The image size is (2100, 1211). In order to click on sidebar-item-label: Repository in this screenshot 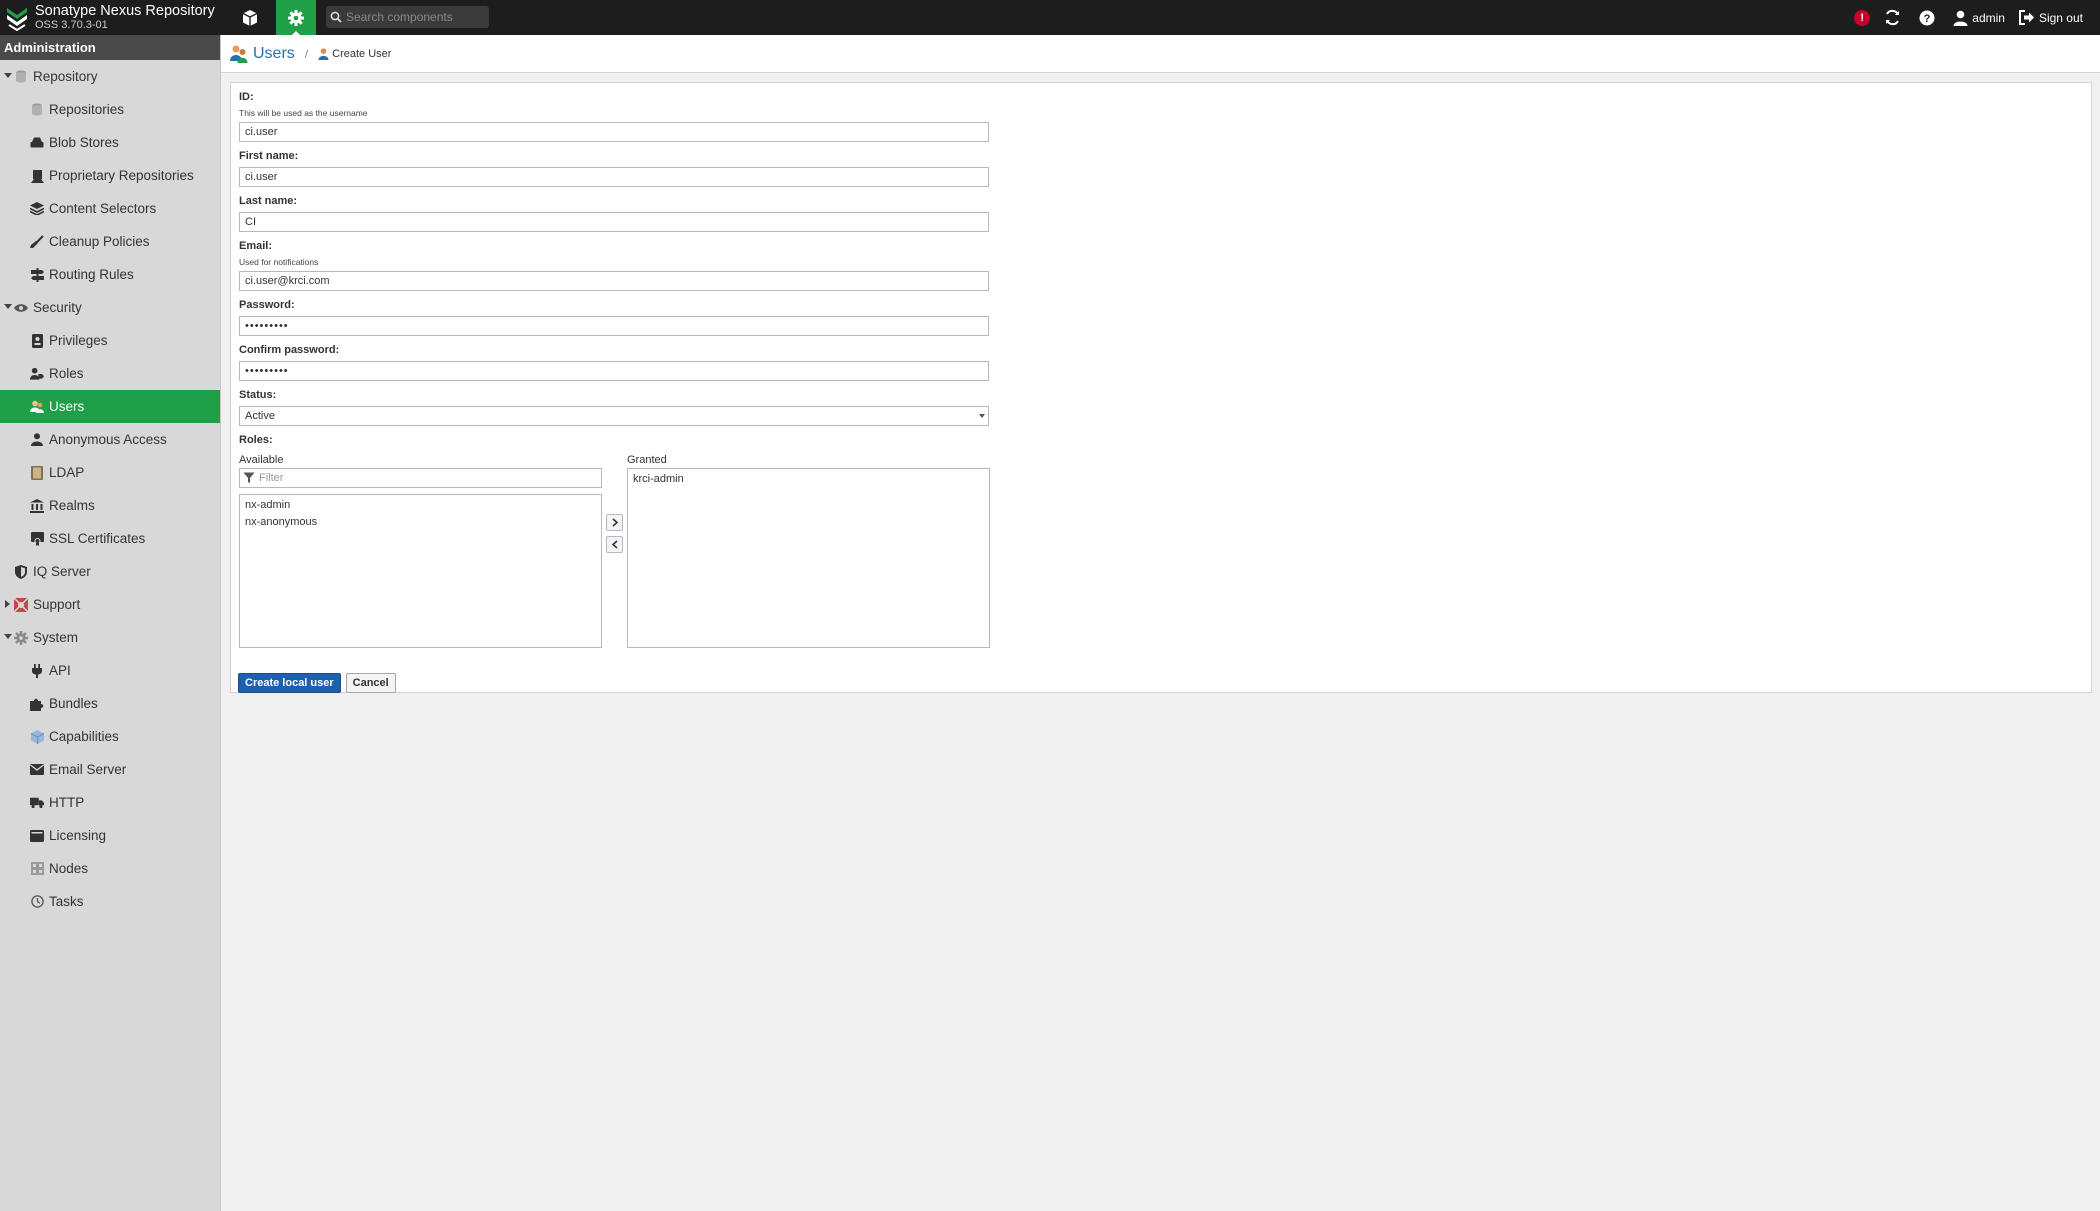, I will do `click(65, 76)`.